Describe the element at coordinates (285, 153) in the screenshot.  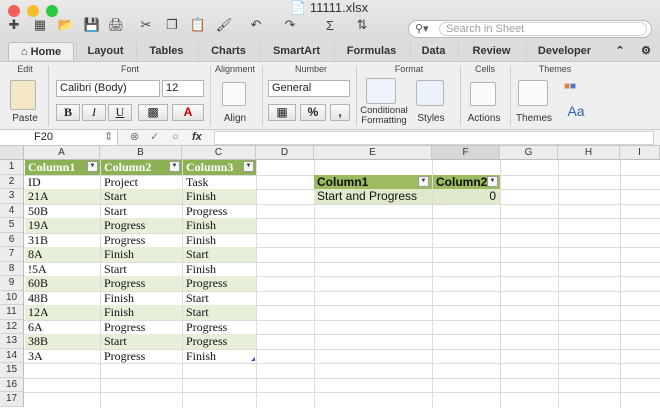
I see `column-header-d: D` at that location.